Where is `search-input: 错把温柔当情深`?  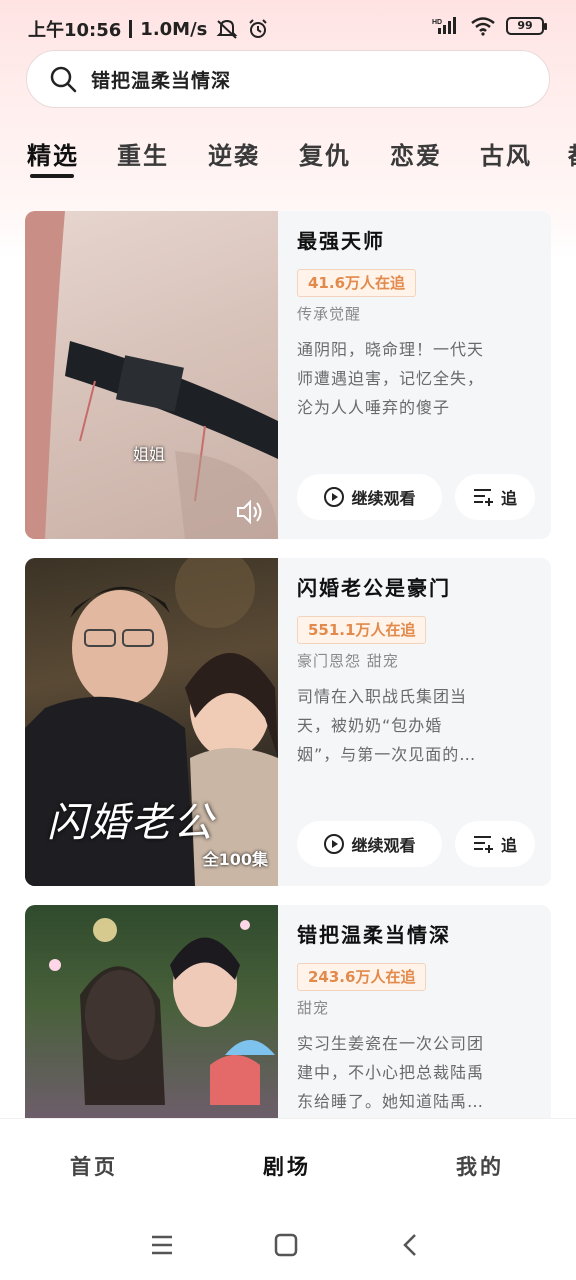
search-input: 错把温柔当情深 is located at coordinates (161, 79).